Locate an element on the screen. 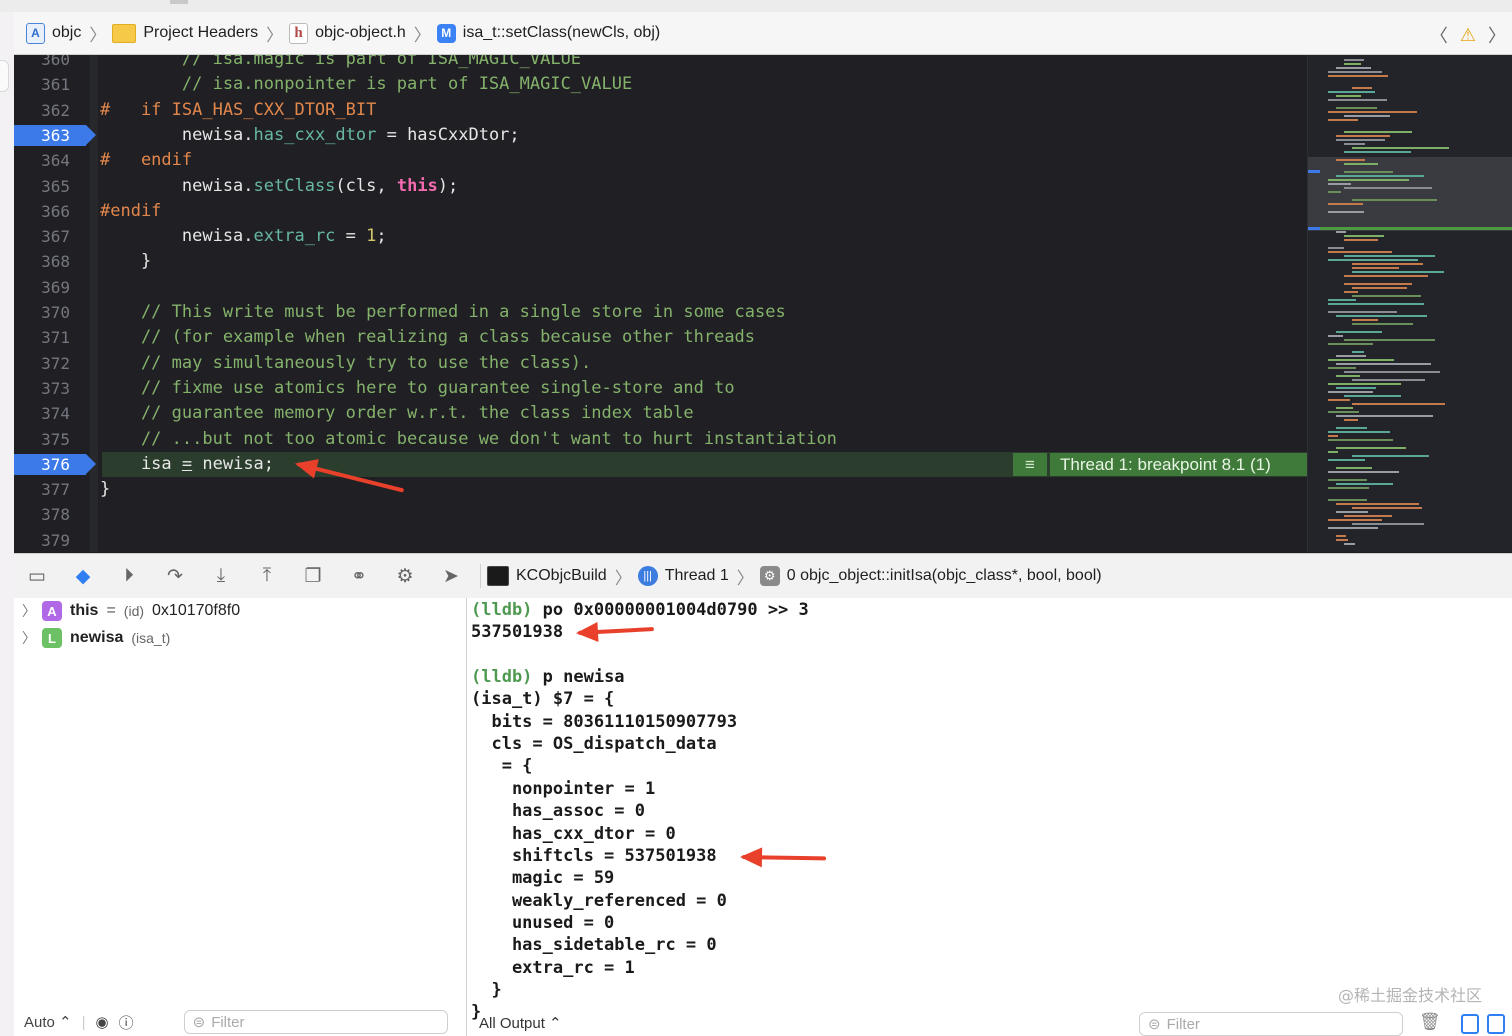 Image resolution: width=1512 pixels, height=1036 pixels. jumpbar-item-file: h objc-object.h is located at coordinates (347, 33).